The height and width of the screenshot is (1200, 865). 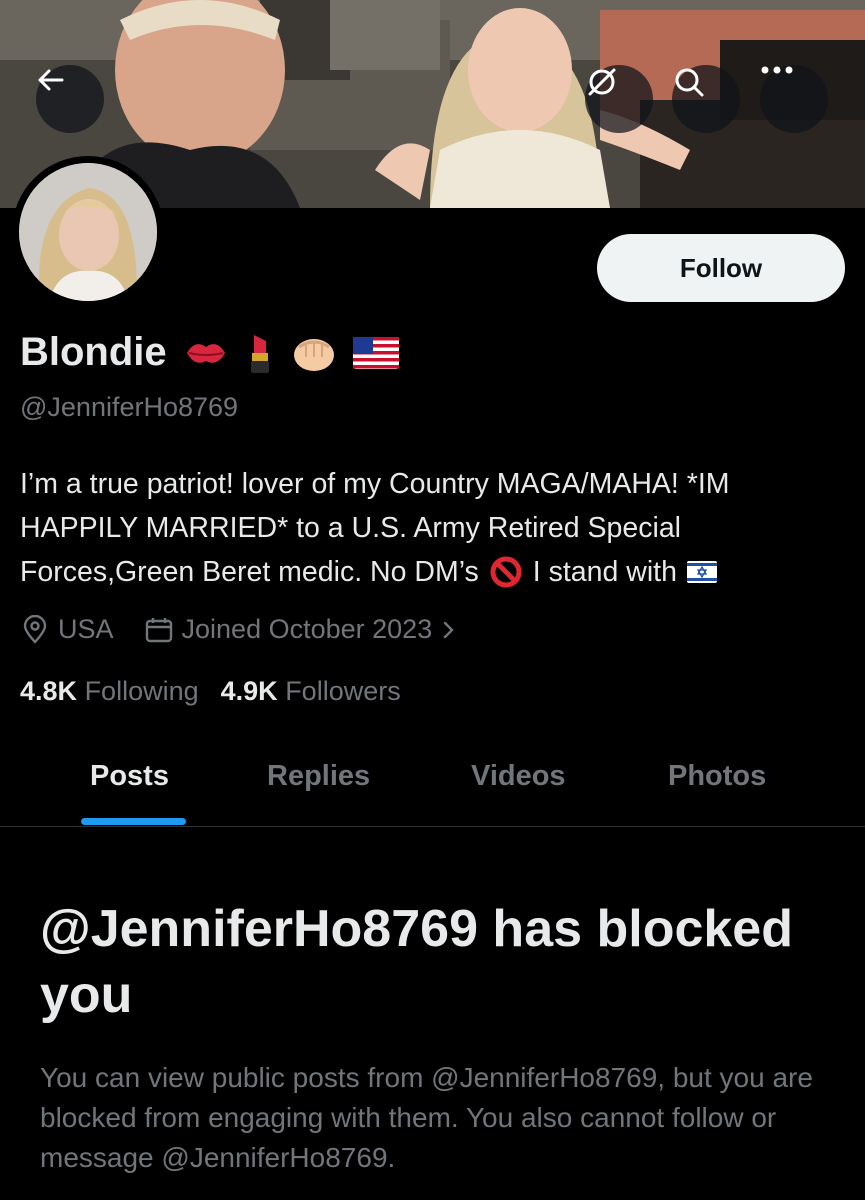 What do you see at coordinates (133, 821) in the screenshot?
I see `active-tab-indicator` at bounding box center [133, 821].